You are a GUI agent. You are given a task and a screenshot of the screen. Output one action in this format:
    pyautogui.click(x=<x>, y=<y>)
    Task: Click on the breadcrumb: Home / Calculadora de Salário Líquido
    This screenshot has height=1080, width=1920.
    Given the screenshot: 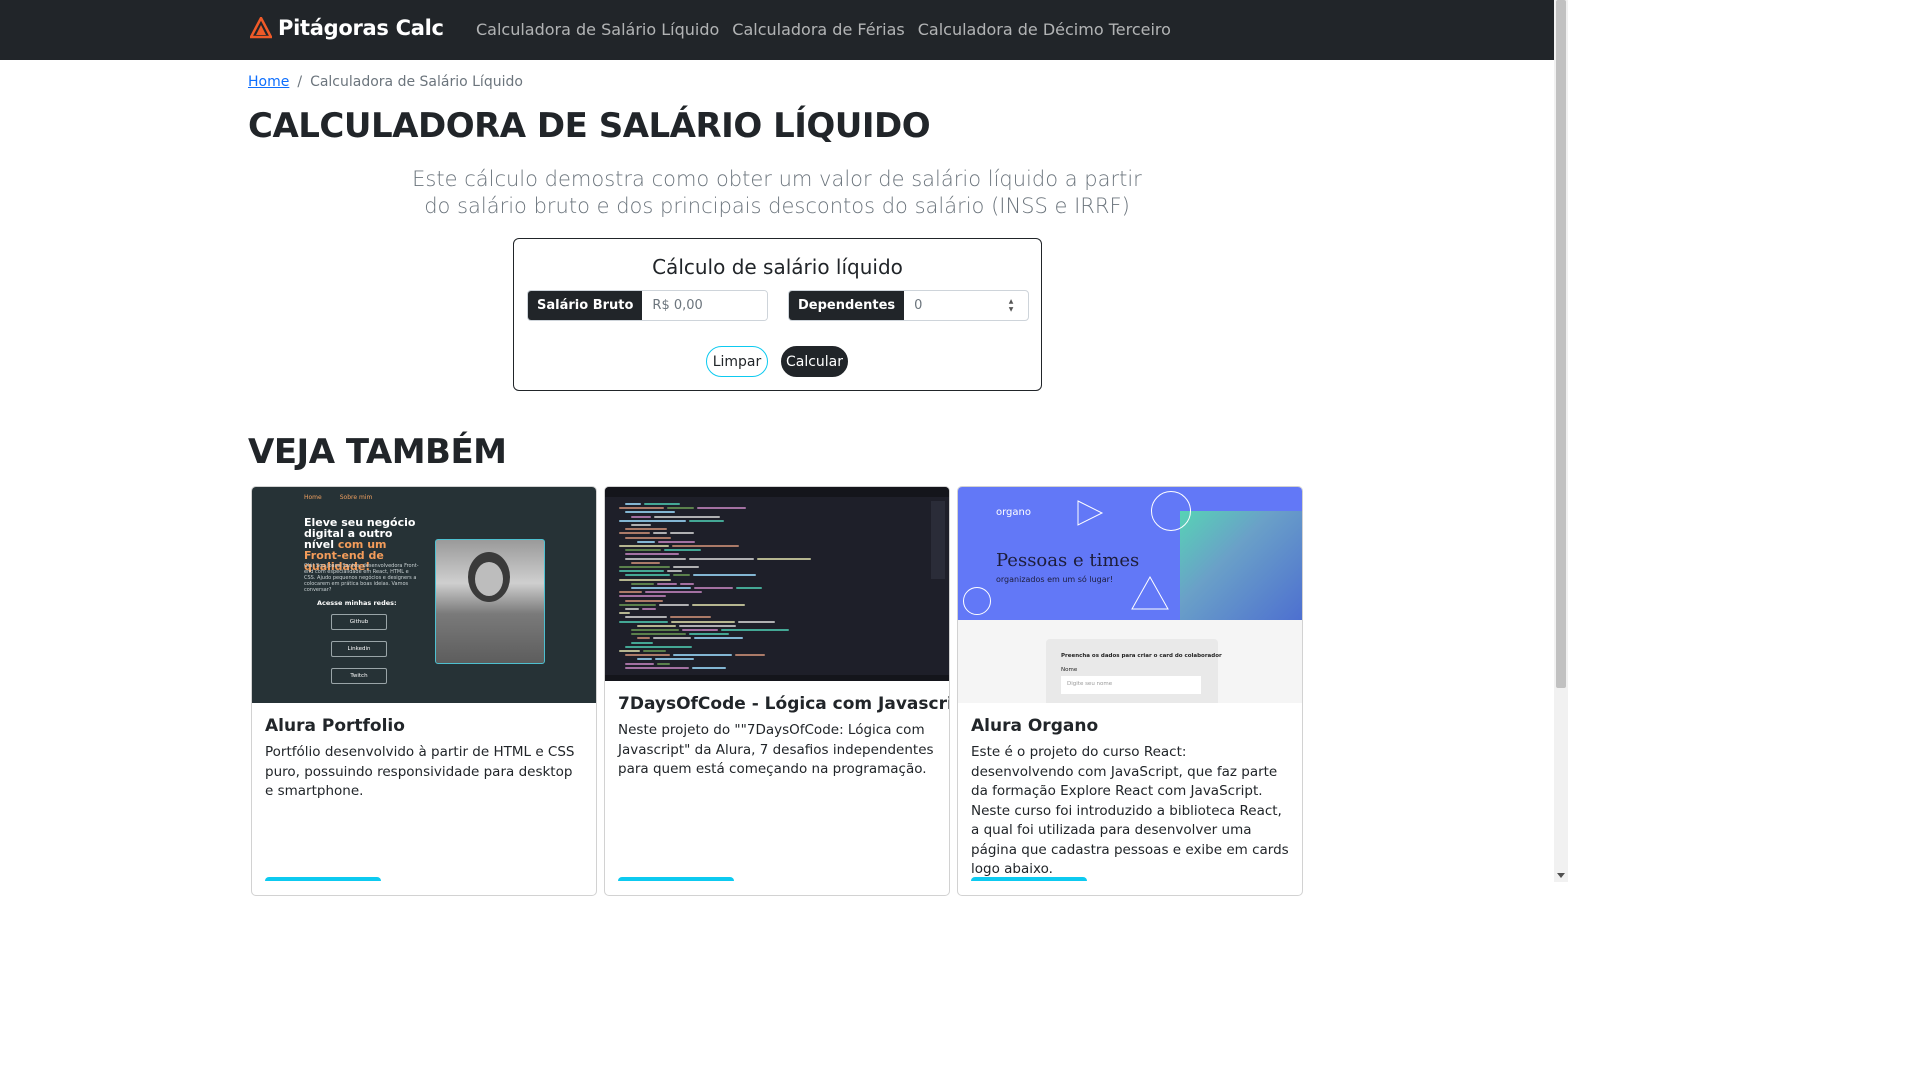 What is the action you would take?
    pyautogui.click(x=385, y=82)
    